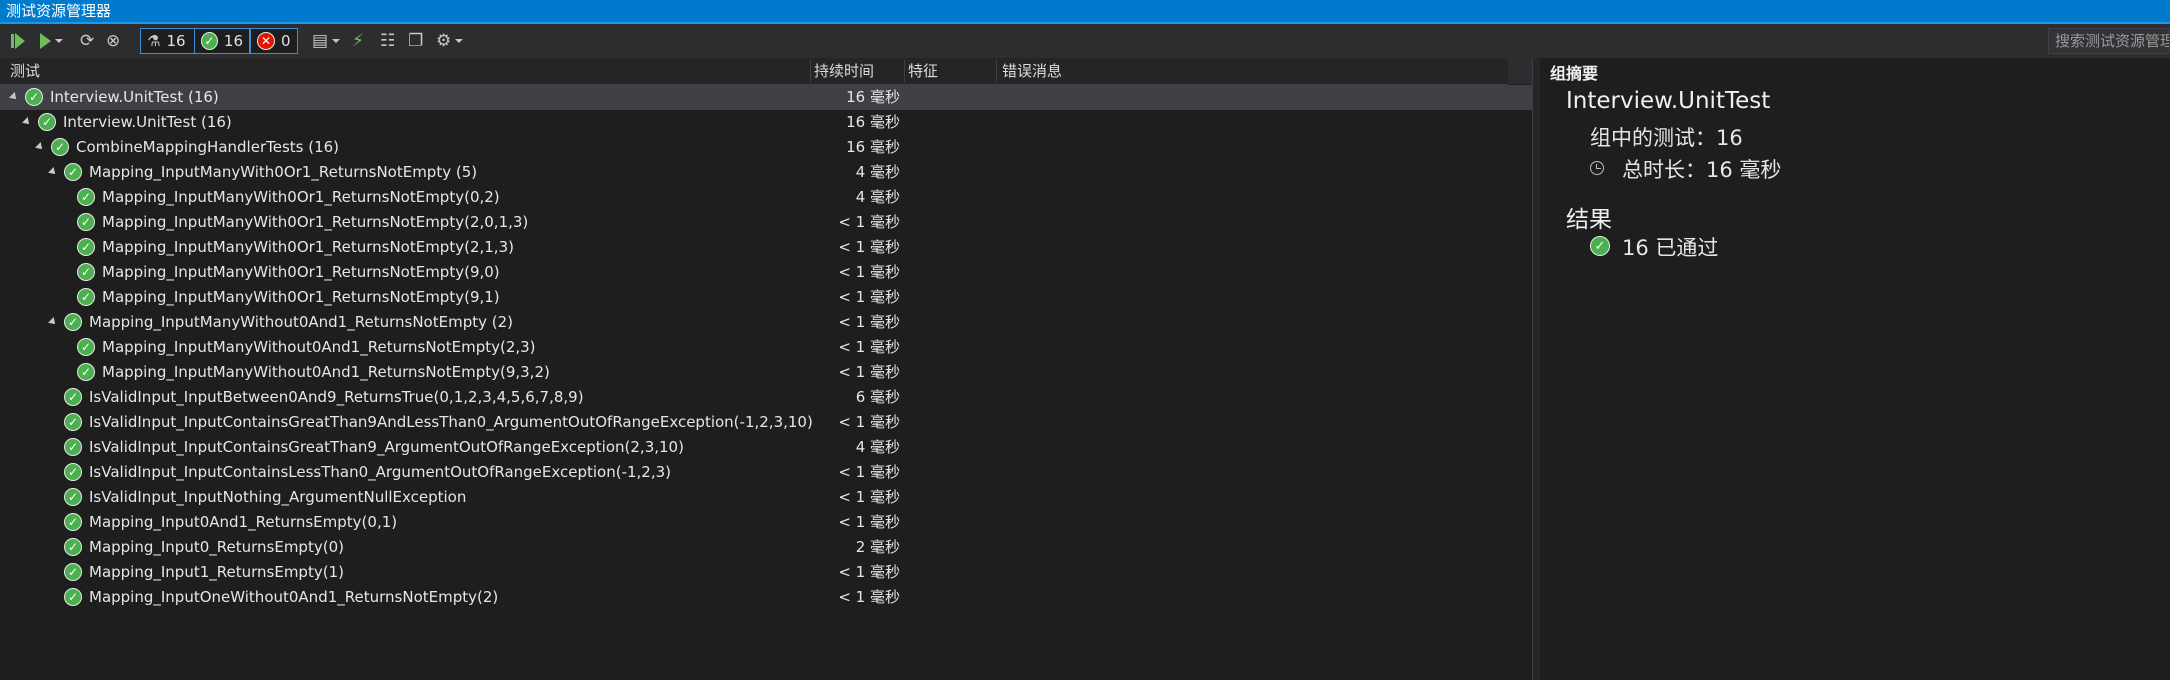 This screenshot has height=680, width=2170. What do you see at coordinates (1032, 71) in the screenshot?
I see `column-error-message: 错误消息` at bounding box center [1032, 71].